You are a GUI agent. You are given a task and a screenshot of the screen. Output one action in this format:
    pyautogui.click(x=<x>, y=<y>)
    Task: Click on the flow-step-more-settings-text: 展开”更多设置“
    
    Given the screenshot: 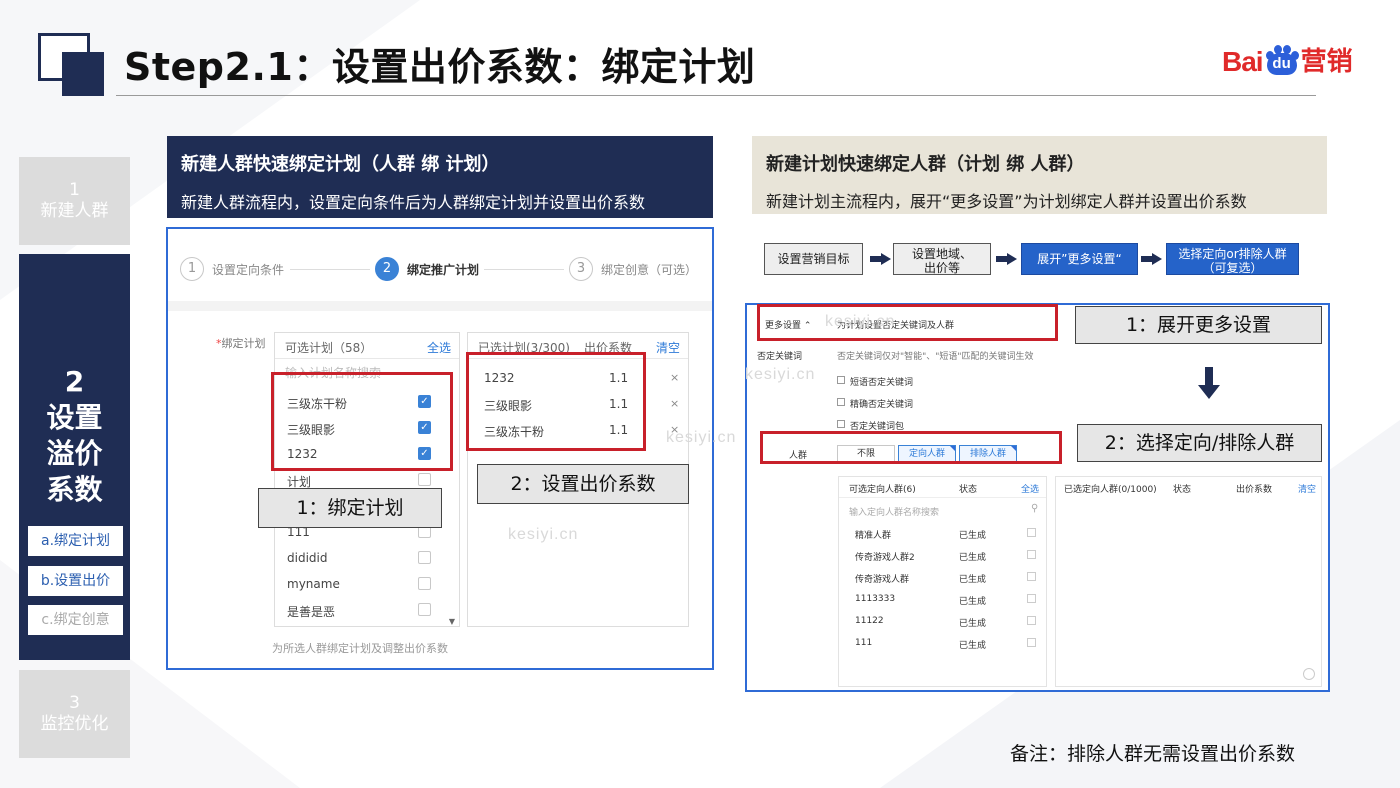 What is the action you would take?
    pyautogui.click(x=1079, y=259)
    